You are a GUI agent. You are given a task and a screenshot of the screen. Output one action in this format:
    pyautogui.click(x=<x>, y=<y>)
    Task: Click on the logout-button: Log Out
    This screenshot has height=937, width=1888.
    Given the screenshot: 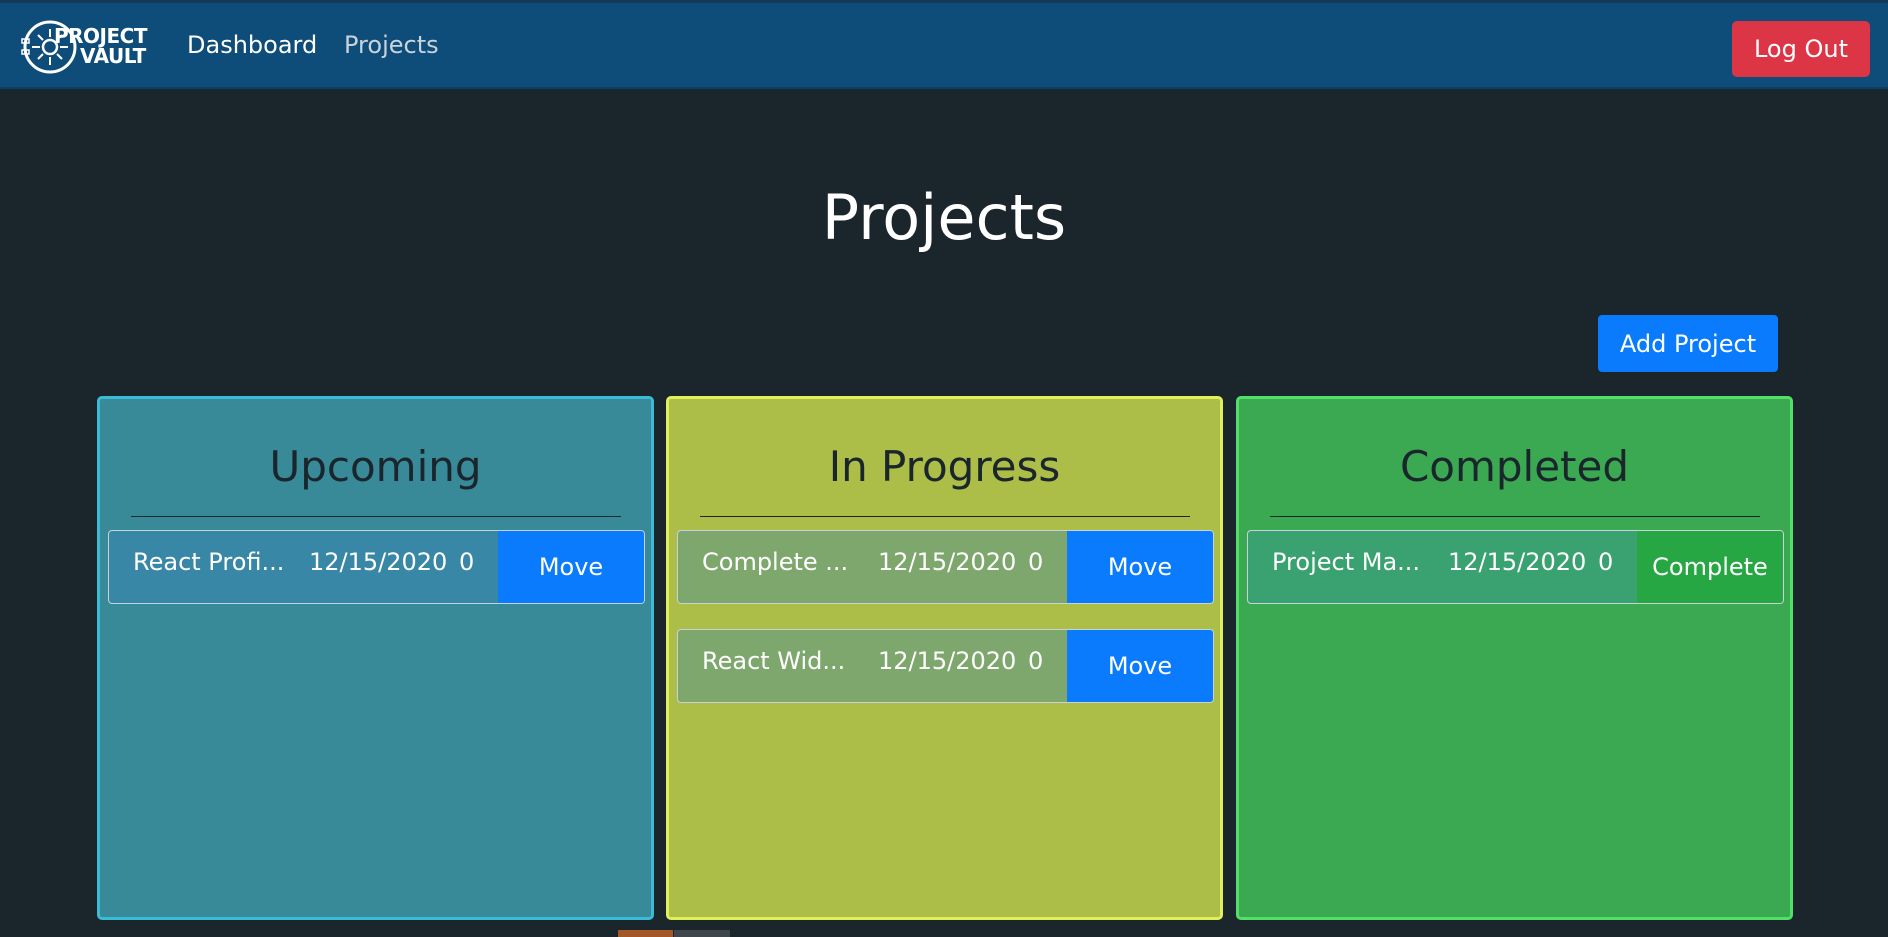 What is the action you would take?
    pyautogui.click(x=1801, y=49)
    